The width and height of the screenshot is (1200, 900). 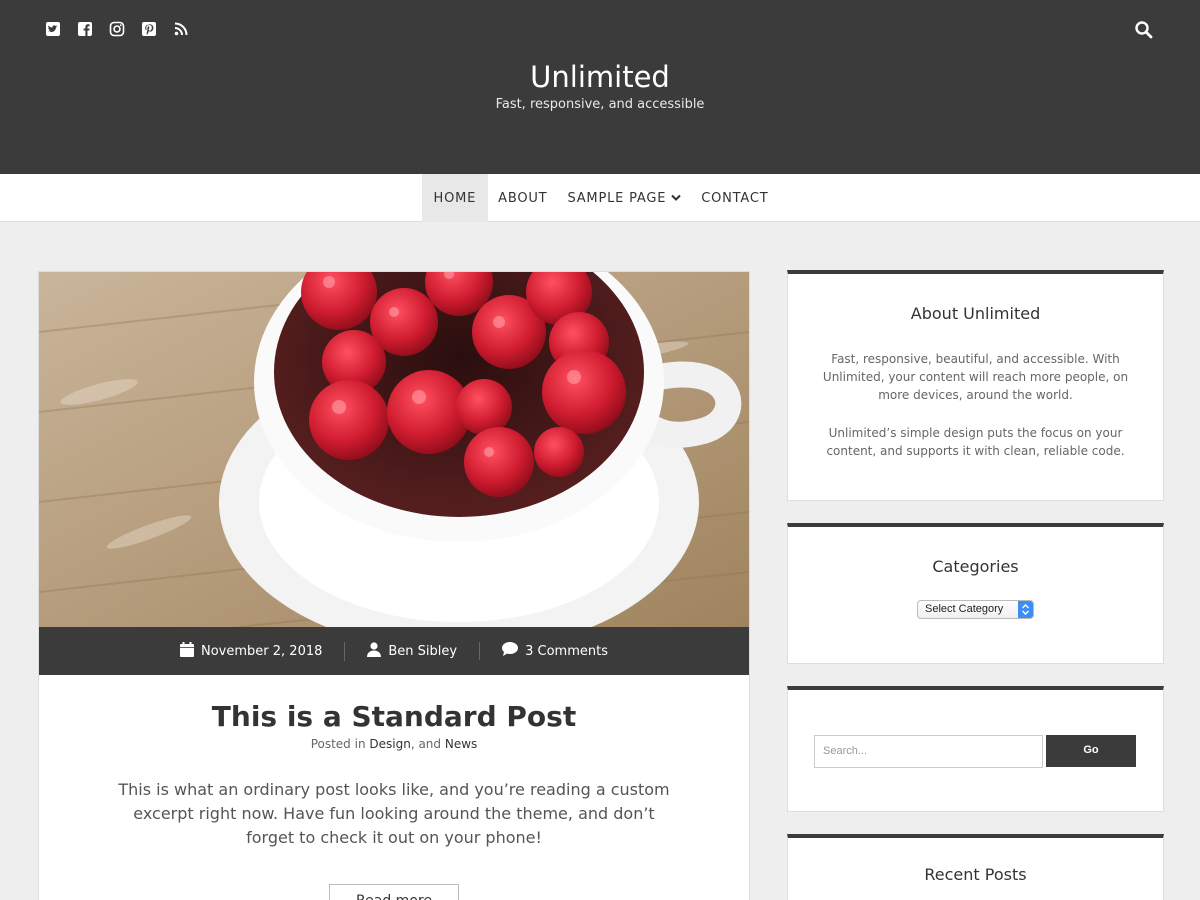 What do you see at coordinates (510, 651) in the screenshot?
I see `comment-icon` at bounding box center [510, 651].